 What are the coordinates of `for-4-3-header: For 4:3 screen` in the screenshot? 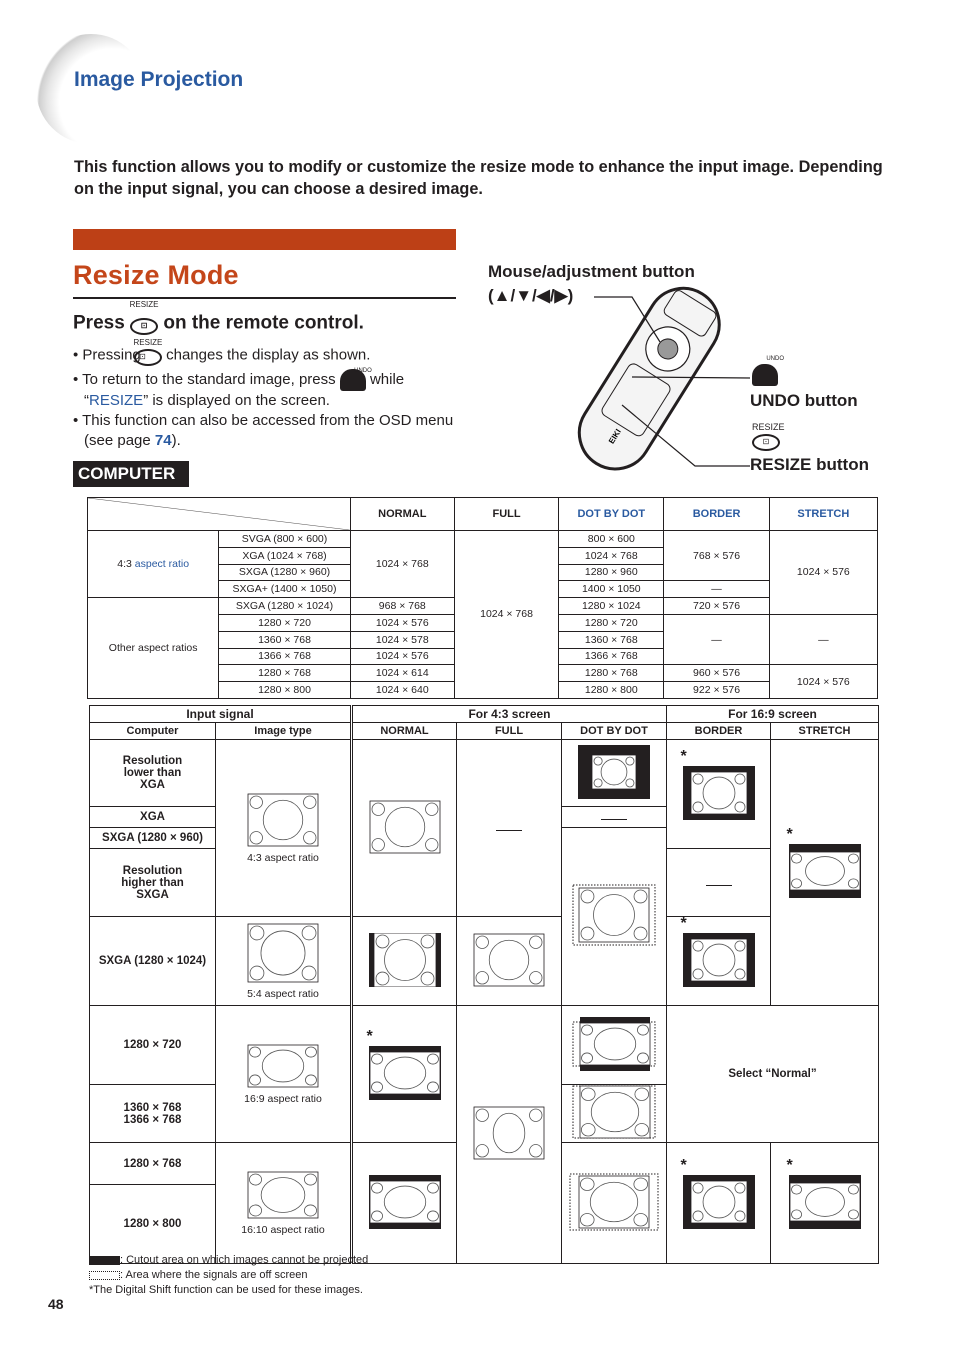 It's located at (508, 714).